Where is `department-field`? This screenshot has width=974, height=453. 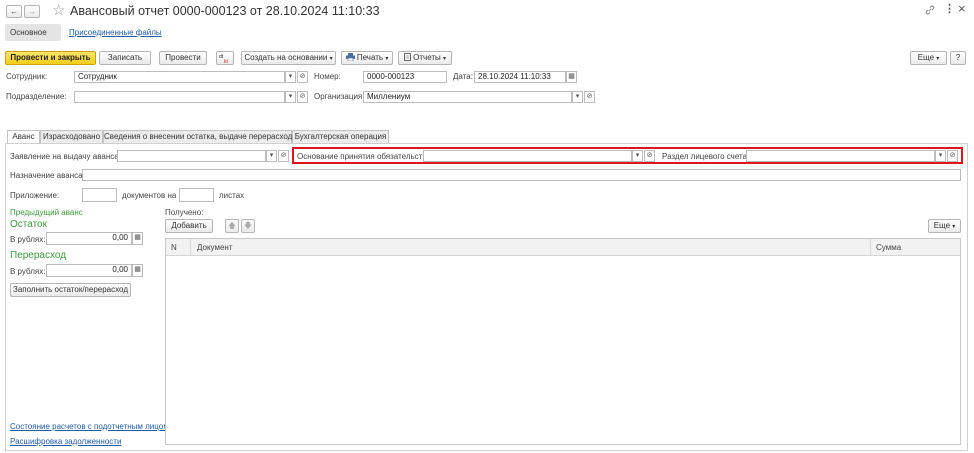
department-field is located at coordinates (179, 97).